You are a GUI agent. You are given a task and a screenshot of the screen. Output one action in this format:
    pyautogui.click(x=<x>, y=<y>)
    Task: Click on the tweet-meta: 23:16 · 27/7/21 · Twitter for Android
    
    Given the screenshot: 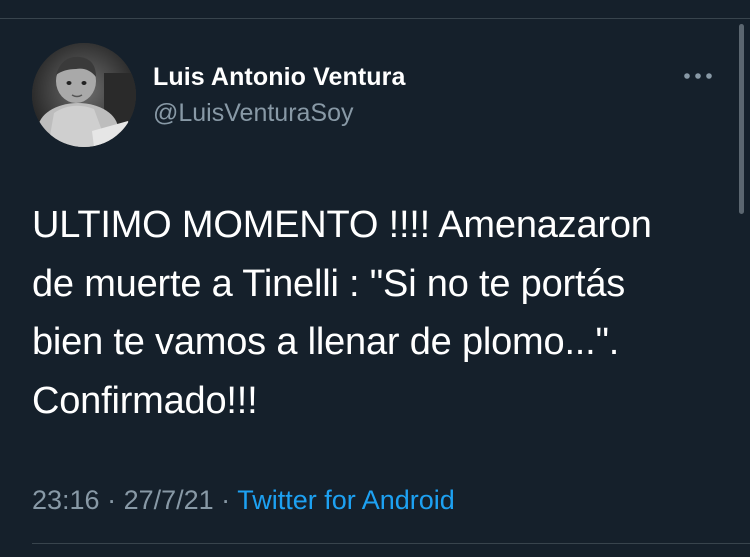 What is the action you would take?
    pyautogui.click(x=243, y=500)
    